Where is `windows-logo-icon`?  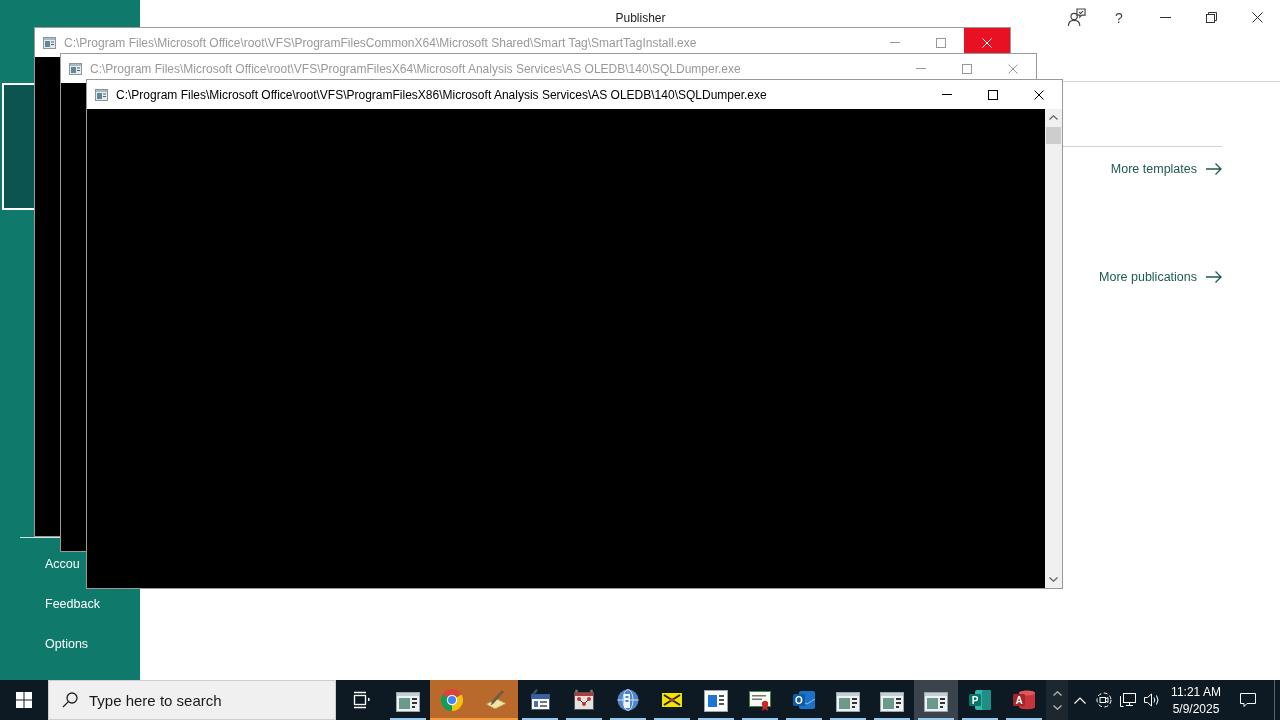 windows-logo-icon is located at coordinates (24, 700).